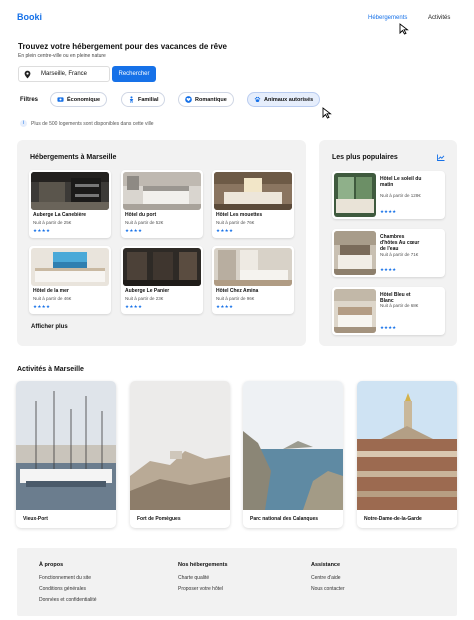  I want to click on footer-link: Conditions générales, so click(68, 589).